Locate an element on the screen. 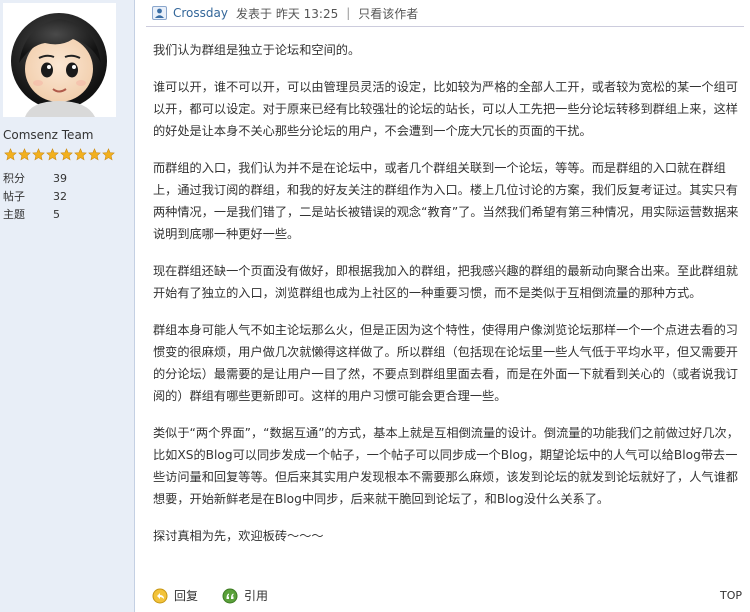 The image size is (750, 612). posted-label: 发表于 is located at coordinates (253, 13).